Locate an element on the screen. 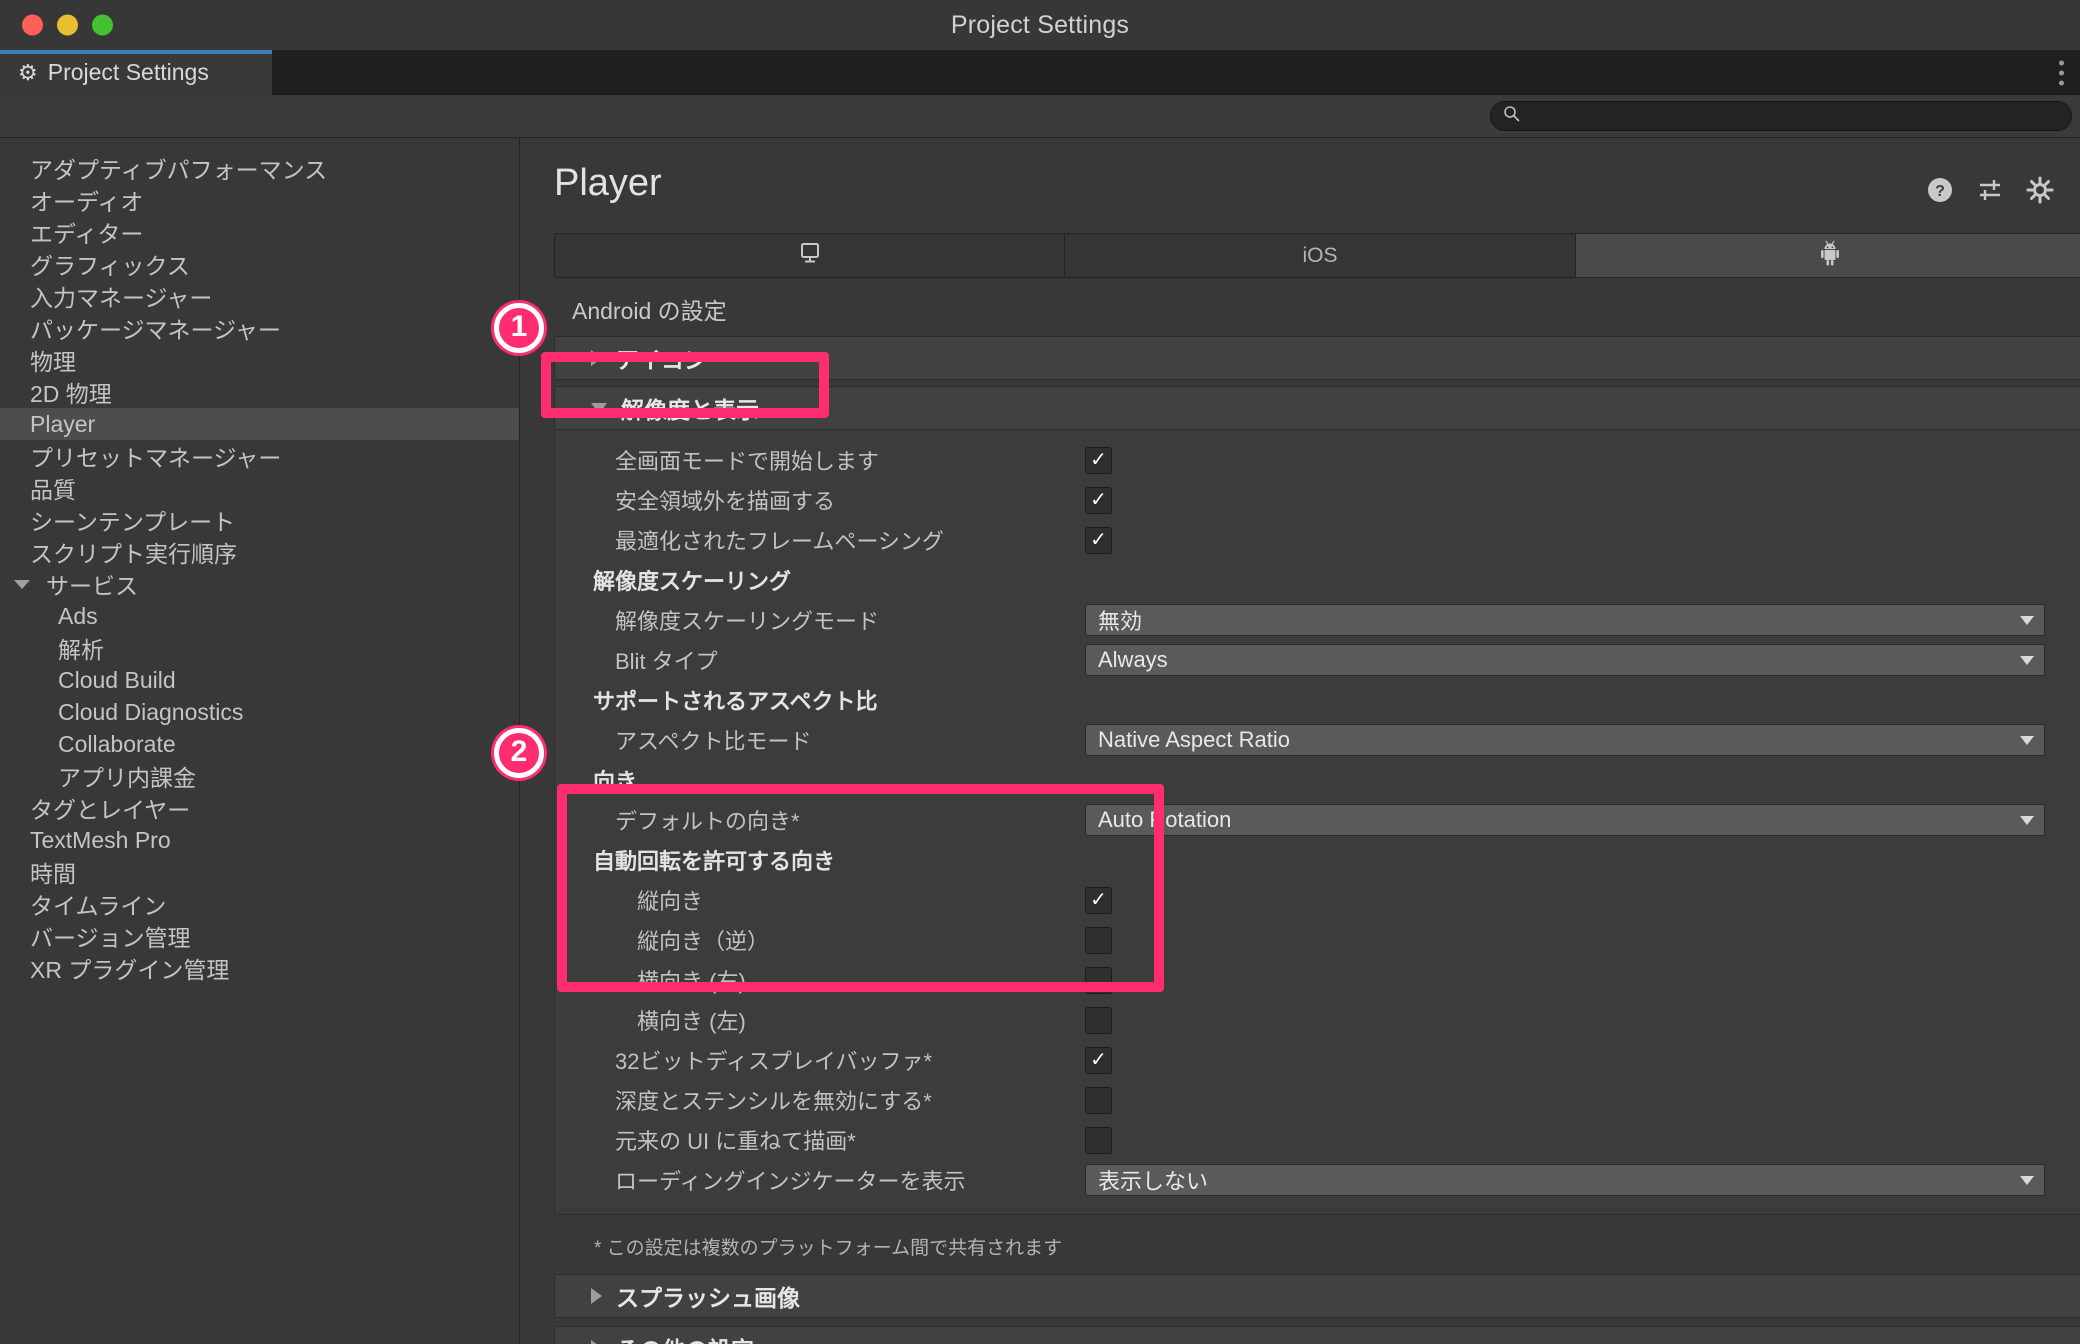 This screenshot has height=1344, width=2080. preset-sliders-icon is located at coordinates (1990, 192).